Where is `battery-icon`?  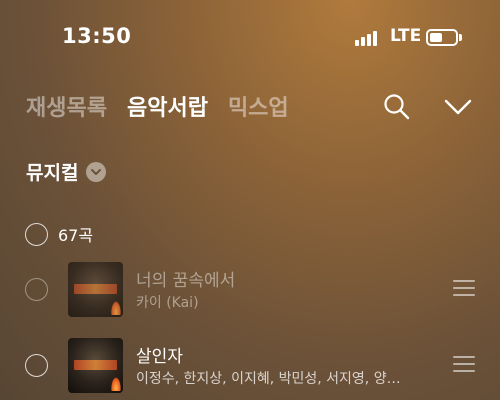 battery-icon is located at coordinates (442, 37).